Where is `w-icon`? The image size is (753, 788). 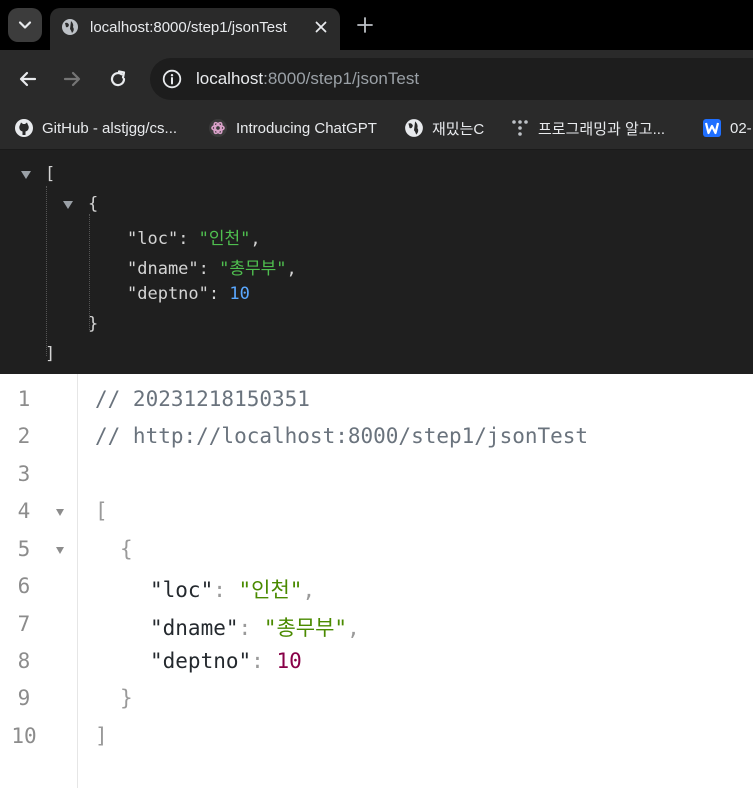 w-icon is located at coordinates (712, 128).